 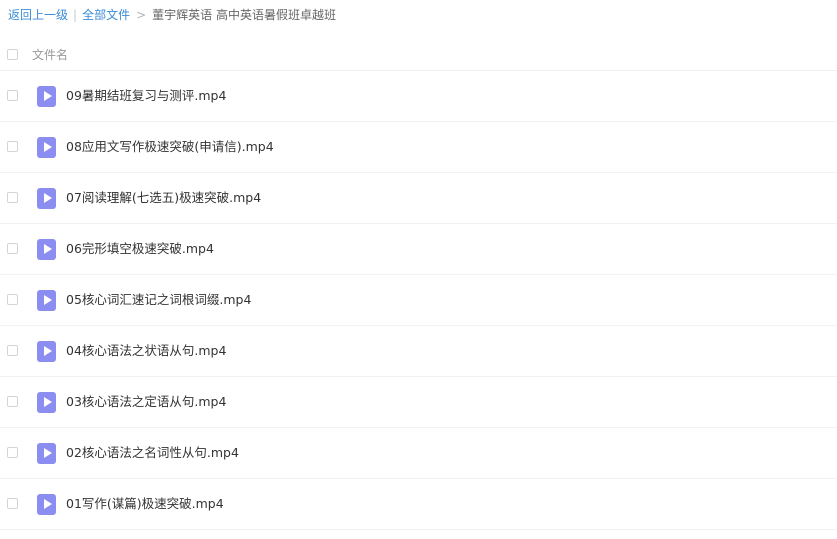 I want to click on current-folder: 董宇辉英语 高中英语暑假班卓越班, so click(x=244, y=15).